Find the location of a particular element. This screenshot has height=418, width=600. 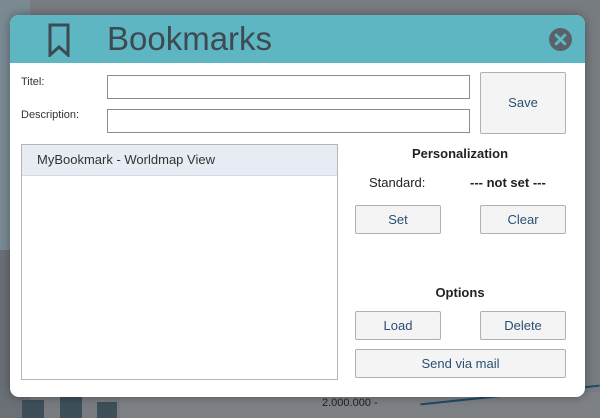

set-button: Set is located at coordinates (398, 219).